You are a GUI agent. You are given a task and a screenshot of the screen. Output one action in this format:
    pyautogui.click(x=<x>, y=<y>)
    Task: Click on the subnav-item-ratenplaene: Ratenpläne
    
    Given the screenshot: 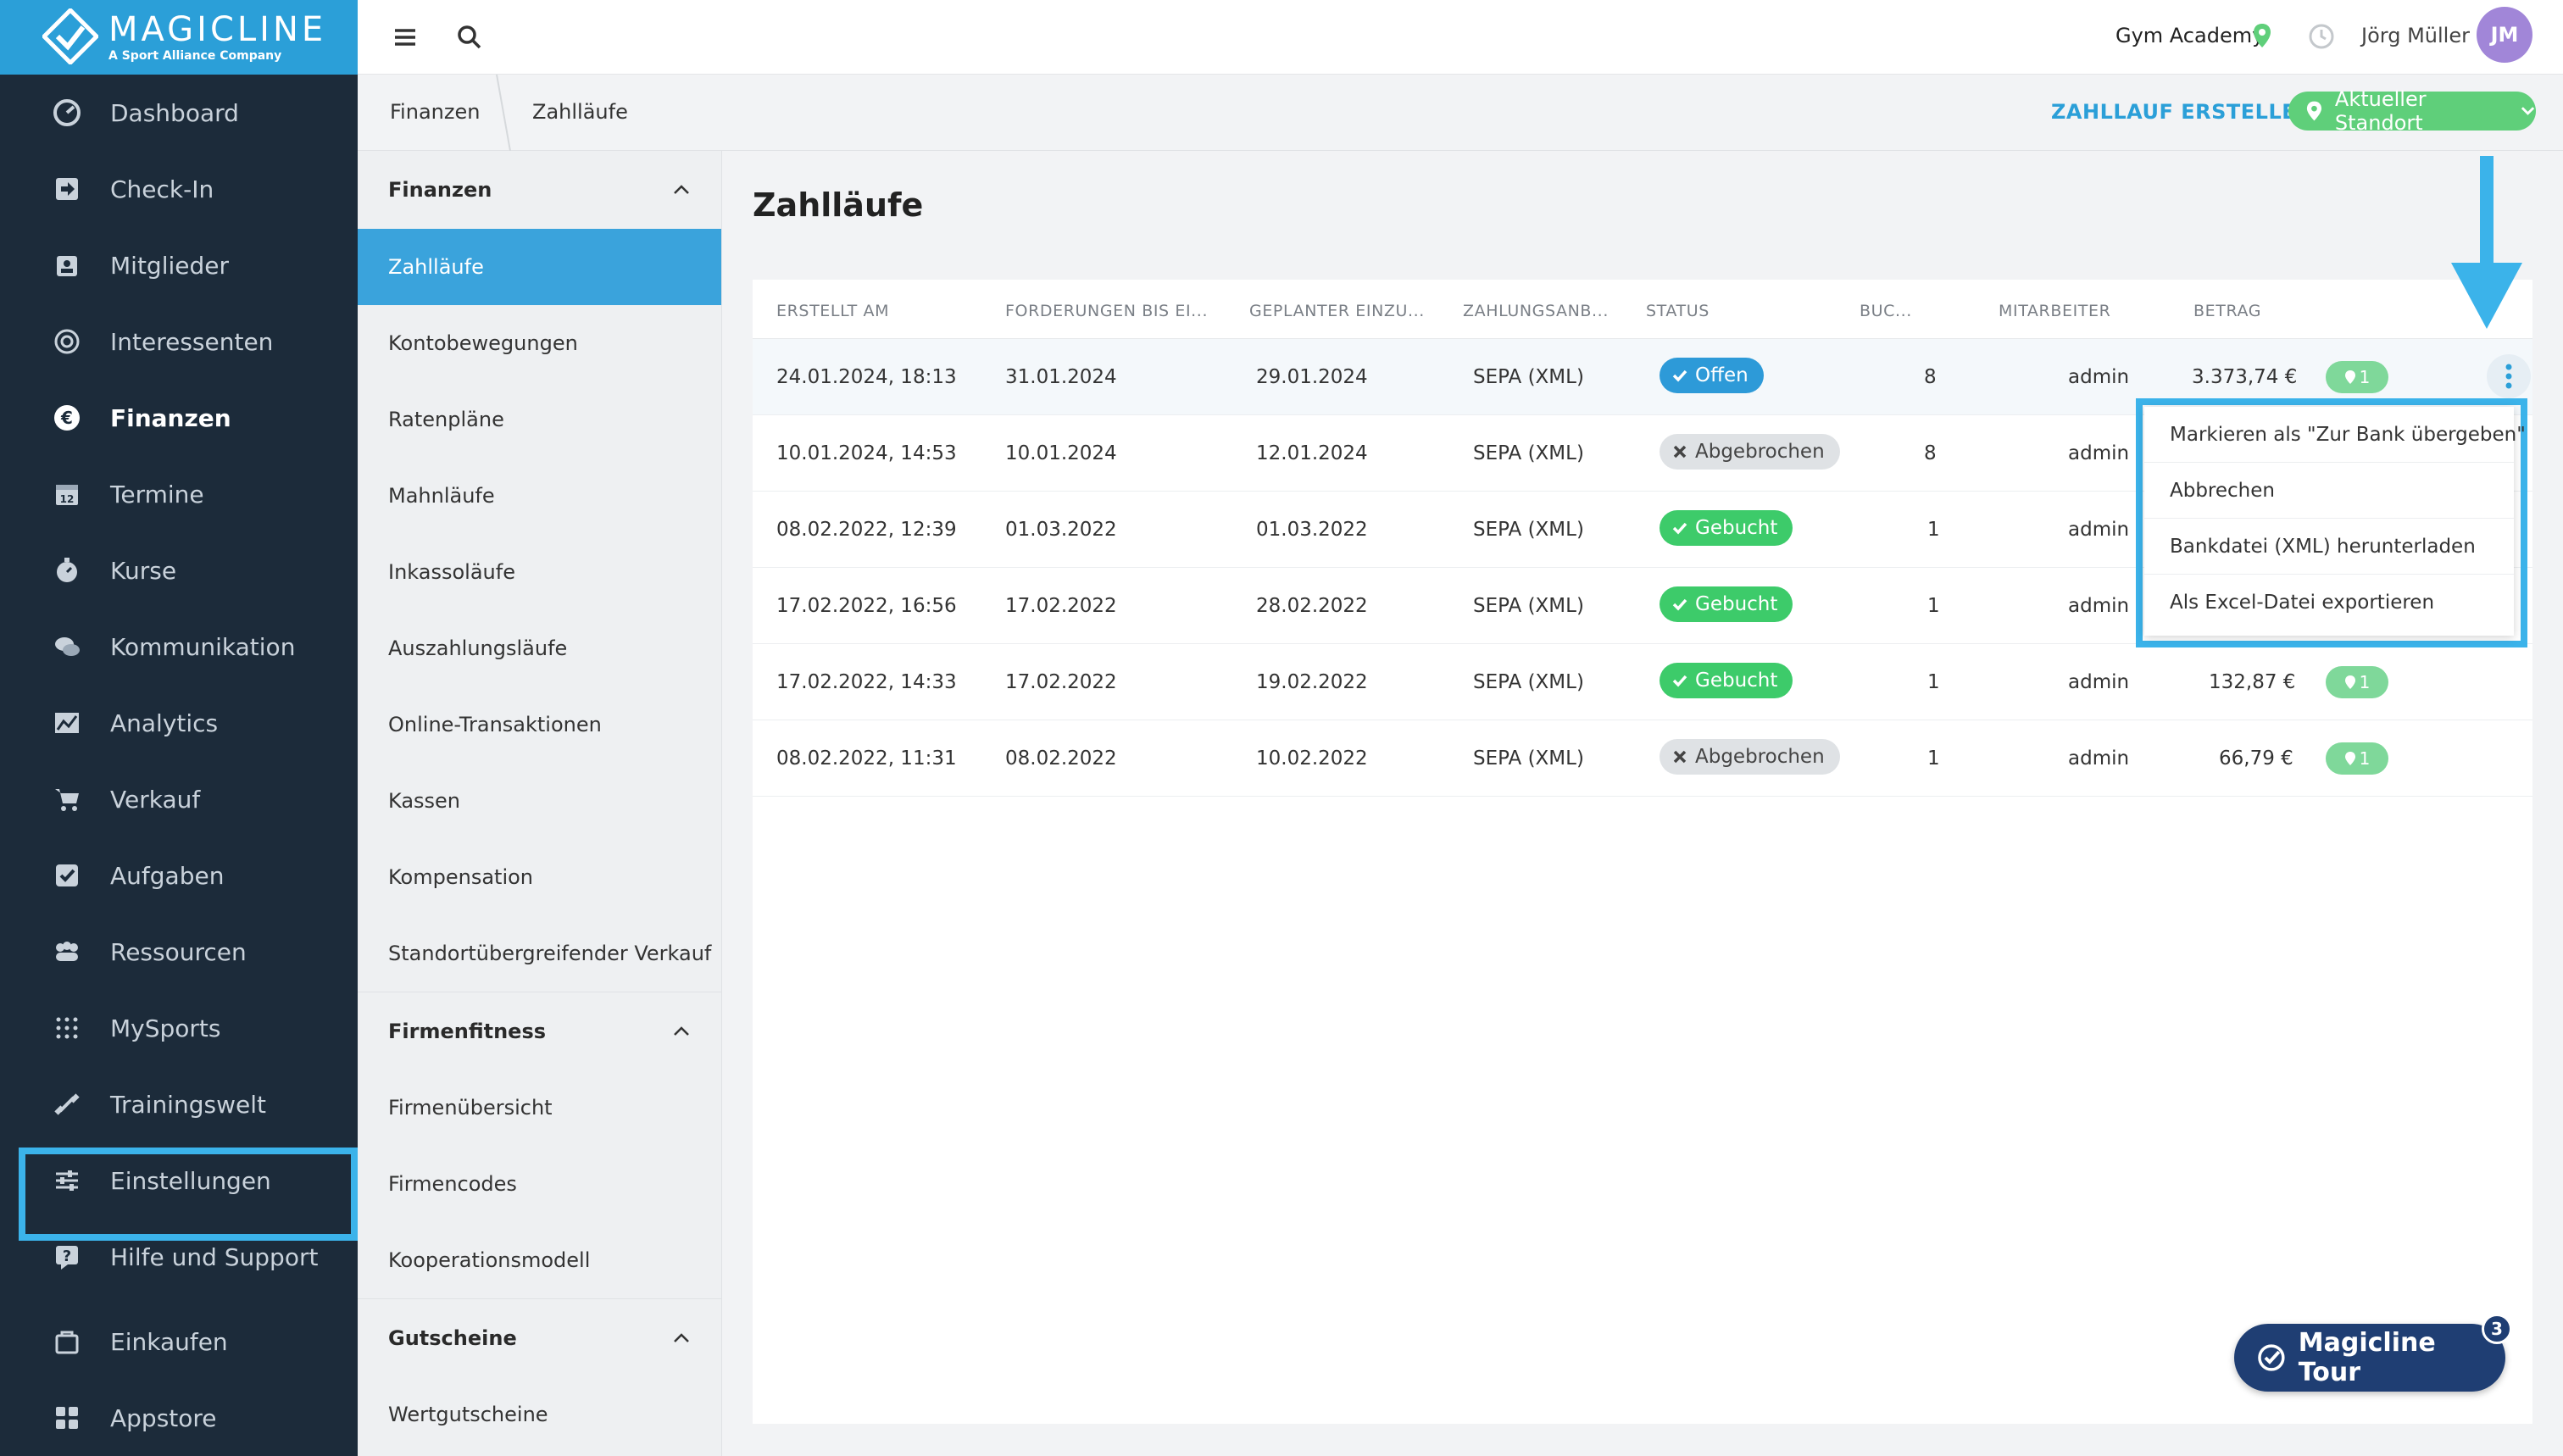 What is the action you would take?
    pyautogui.click(x=539, y=420)
    